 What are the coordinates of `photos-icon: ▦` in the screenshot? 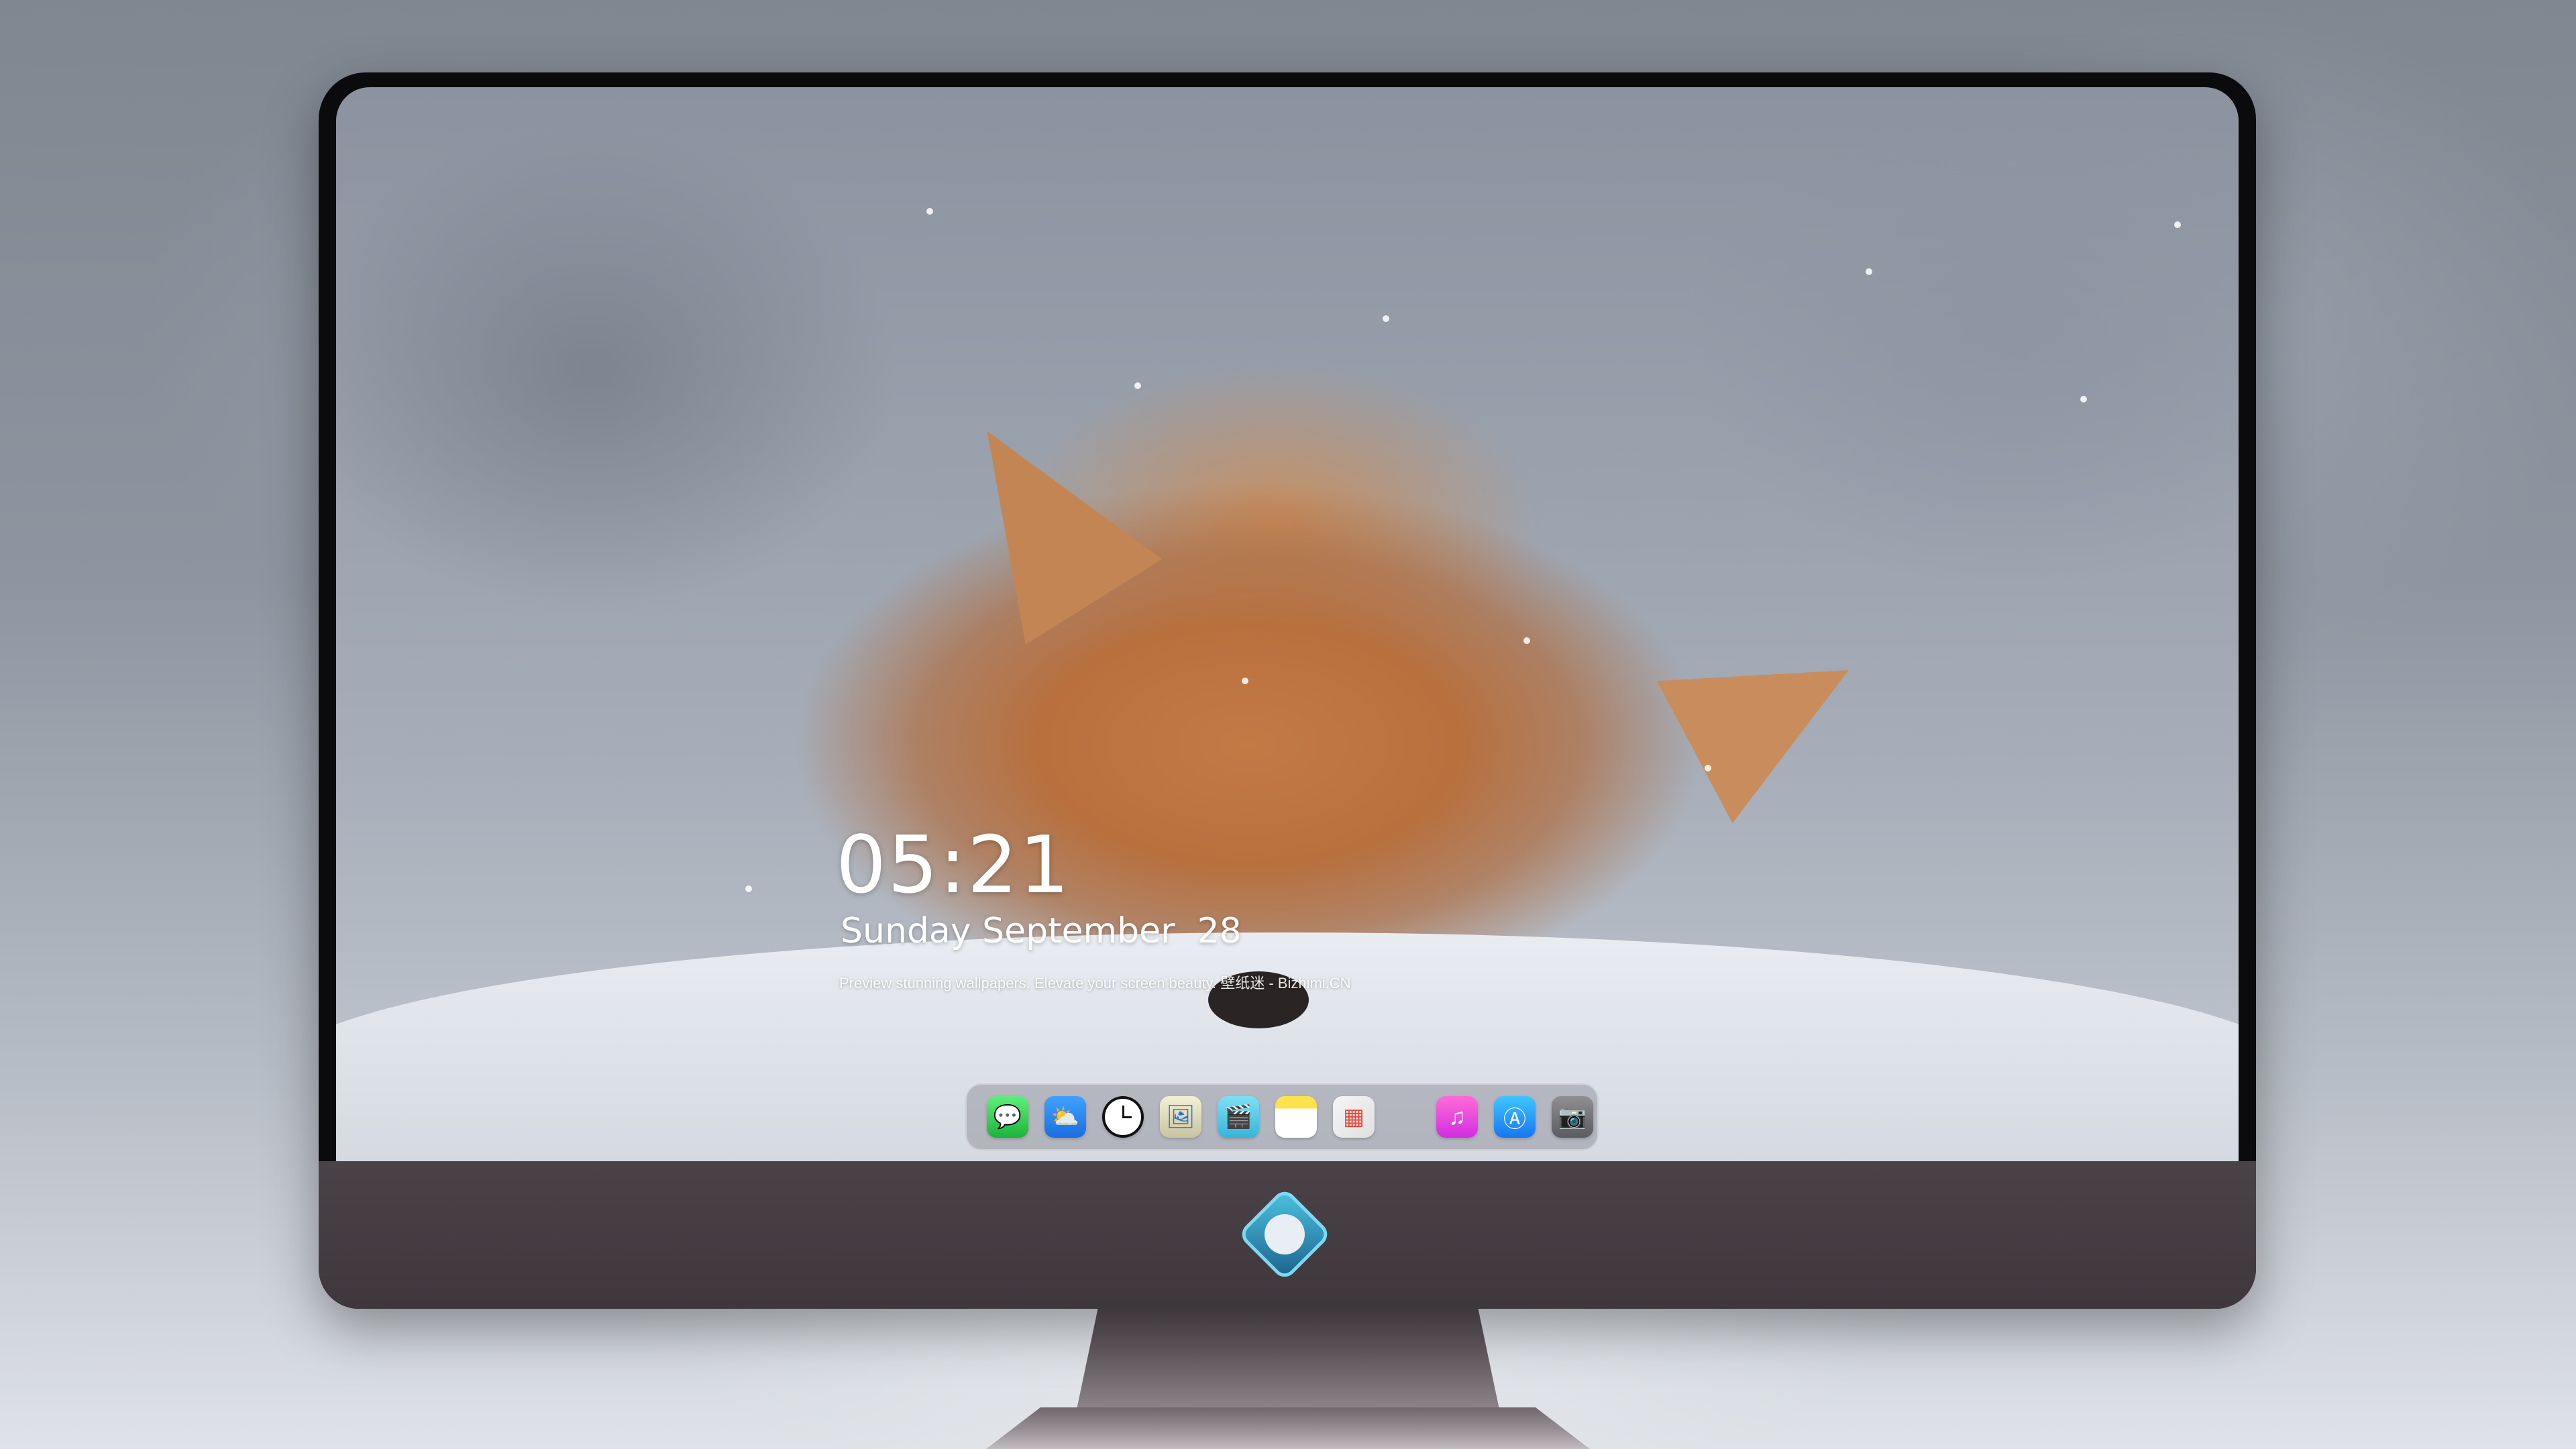 It's located at (1353, 1117).